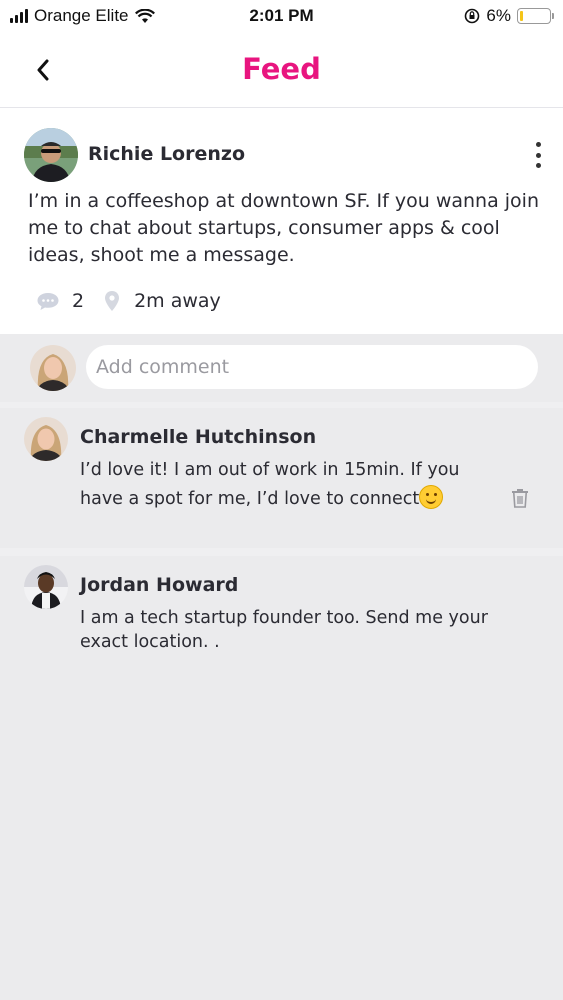 The image size is (563, 1000). What do you see at coordinates (166, 154) in the screenshot?
I see `post-author-name: Richie Lorenzo` at bounding box center [166, 154].